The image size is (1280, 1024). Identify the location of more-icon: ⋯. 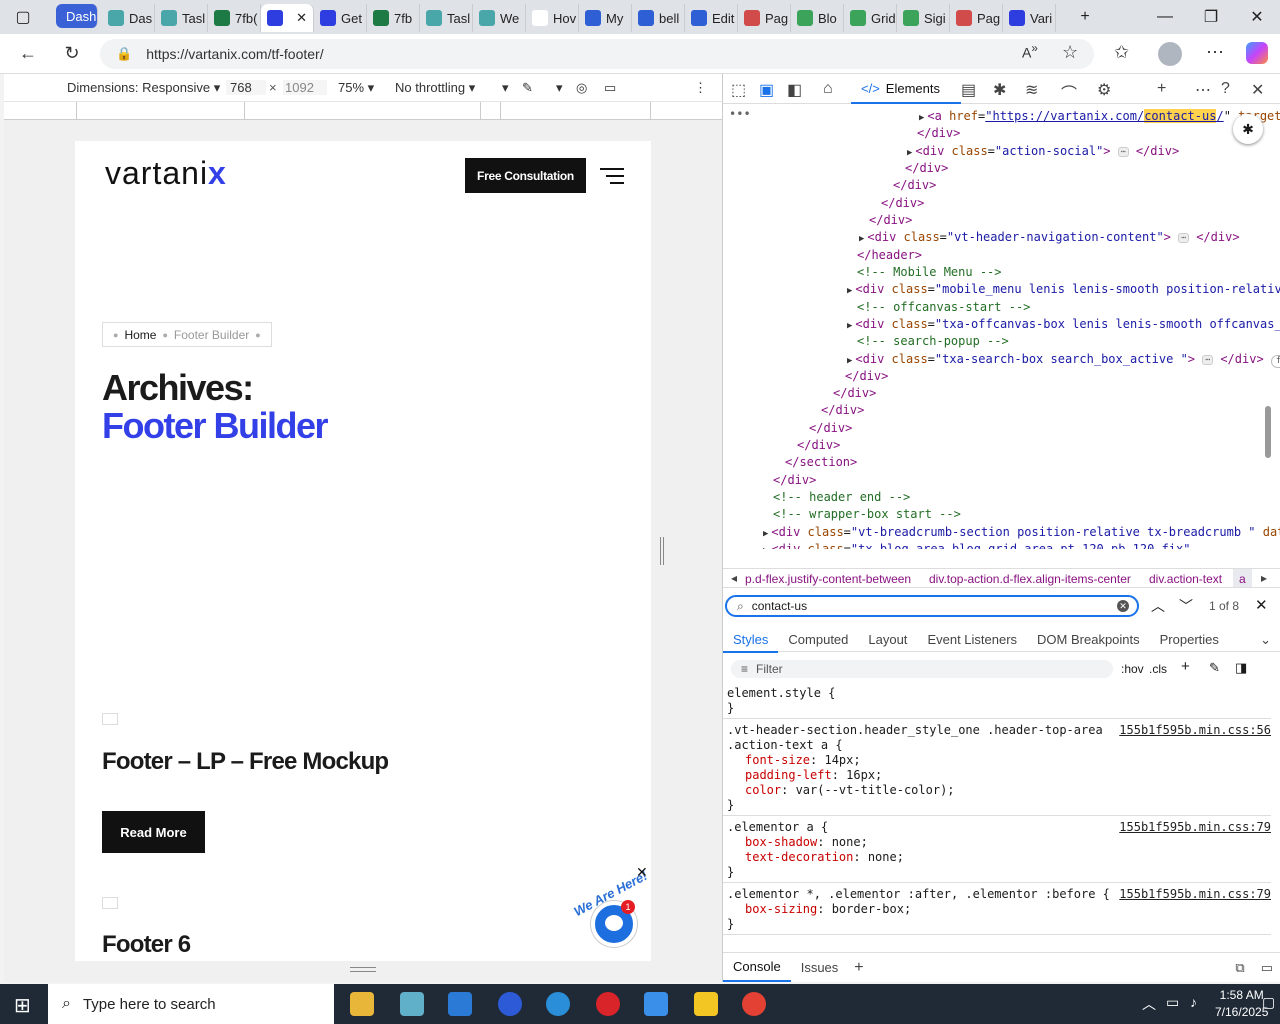
(1215, 52).